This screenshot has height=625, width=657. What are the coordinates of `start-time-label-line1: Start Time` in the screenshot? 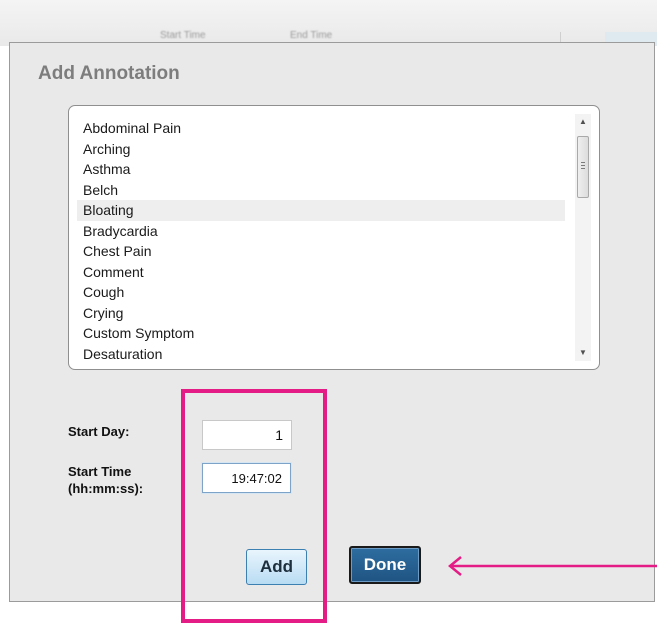 It's located at (100, 471).